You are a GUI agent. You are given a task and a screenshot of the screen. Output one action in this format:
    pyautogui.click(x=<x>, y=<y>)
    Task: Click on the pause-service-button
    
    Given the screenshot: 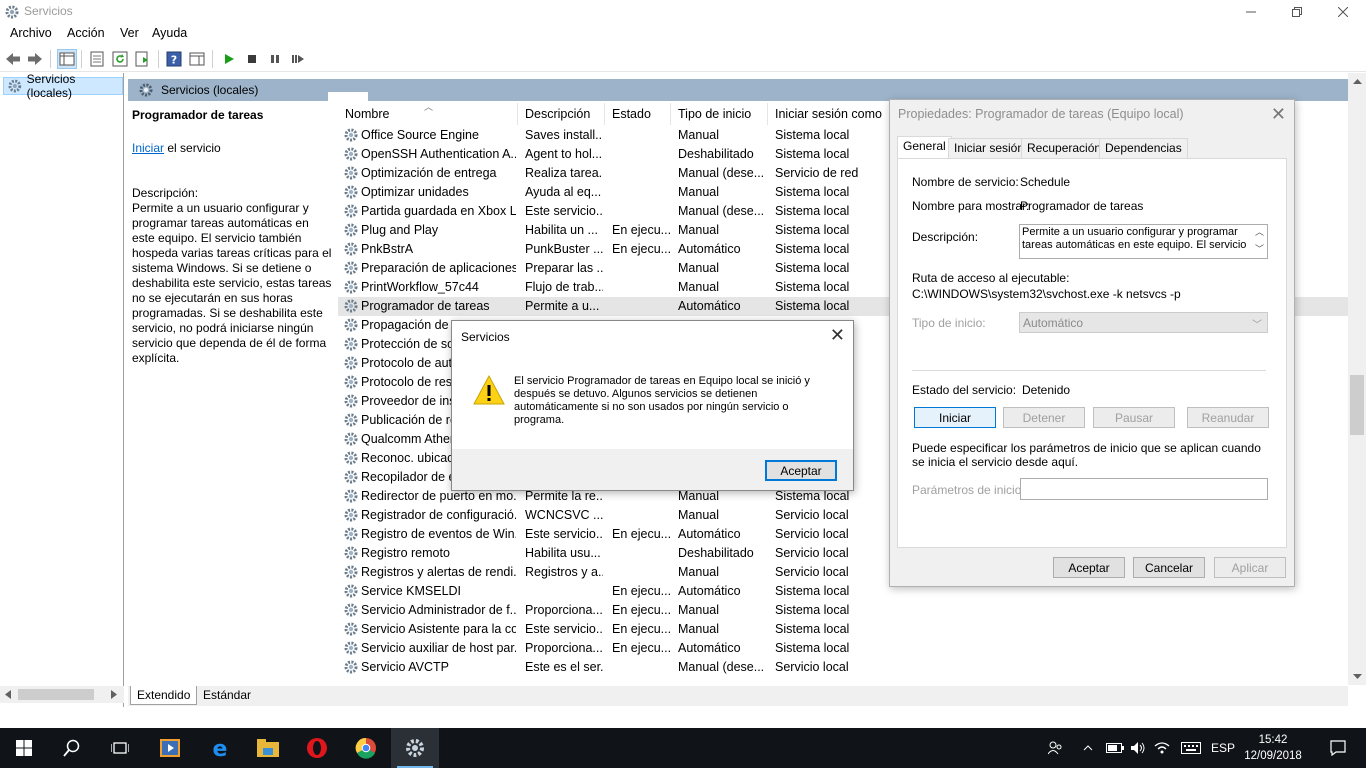 What is the action you would take?
    pyautogui.click(x=275, y=59)
    